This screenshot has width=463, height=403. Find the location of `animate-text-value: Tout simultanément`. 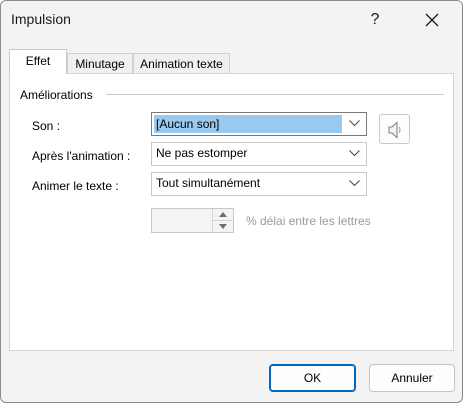

animate-text-value: Tout simultanément is located at coordinates (208, 183).